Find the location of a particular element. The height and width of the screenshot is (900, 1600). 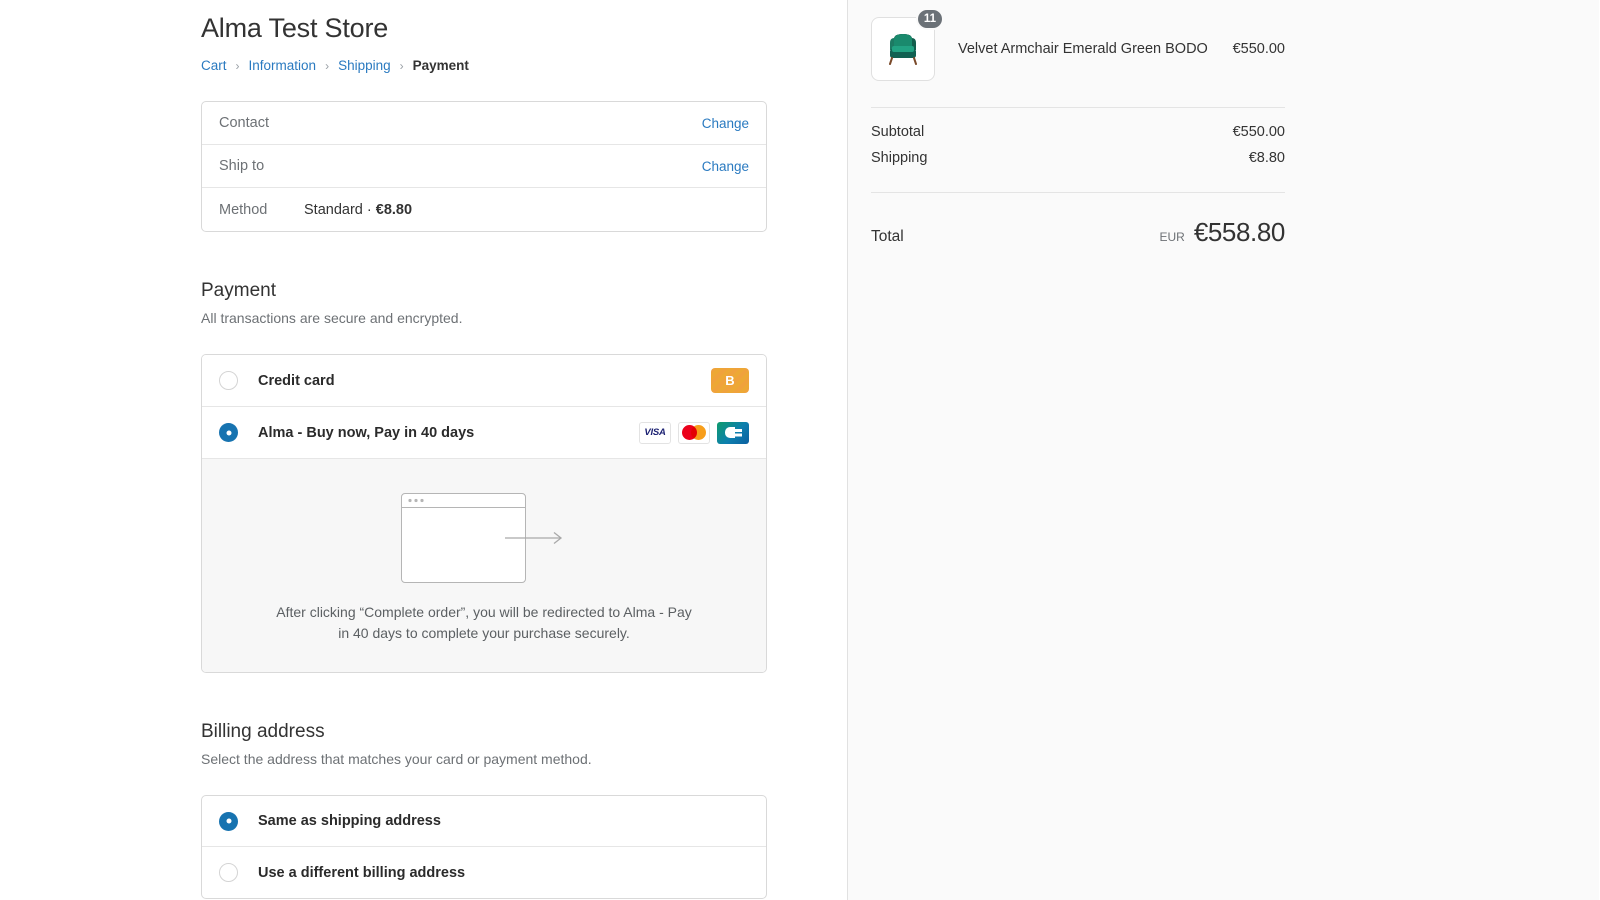

summary-divider-top is located at coordinates (1078, 107).